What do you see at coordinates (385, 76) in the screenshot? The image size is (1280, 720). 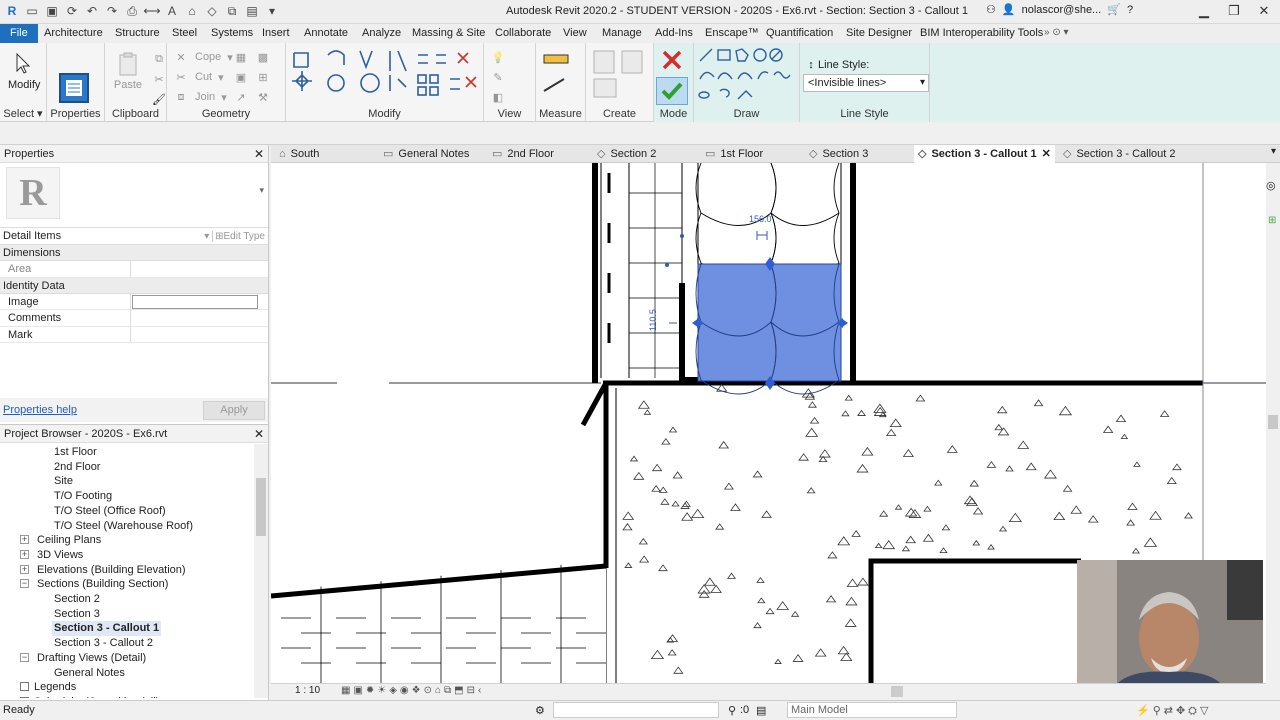 I see `modify-tools-icons` at bounding box center [385, 76].